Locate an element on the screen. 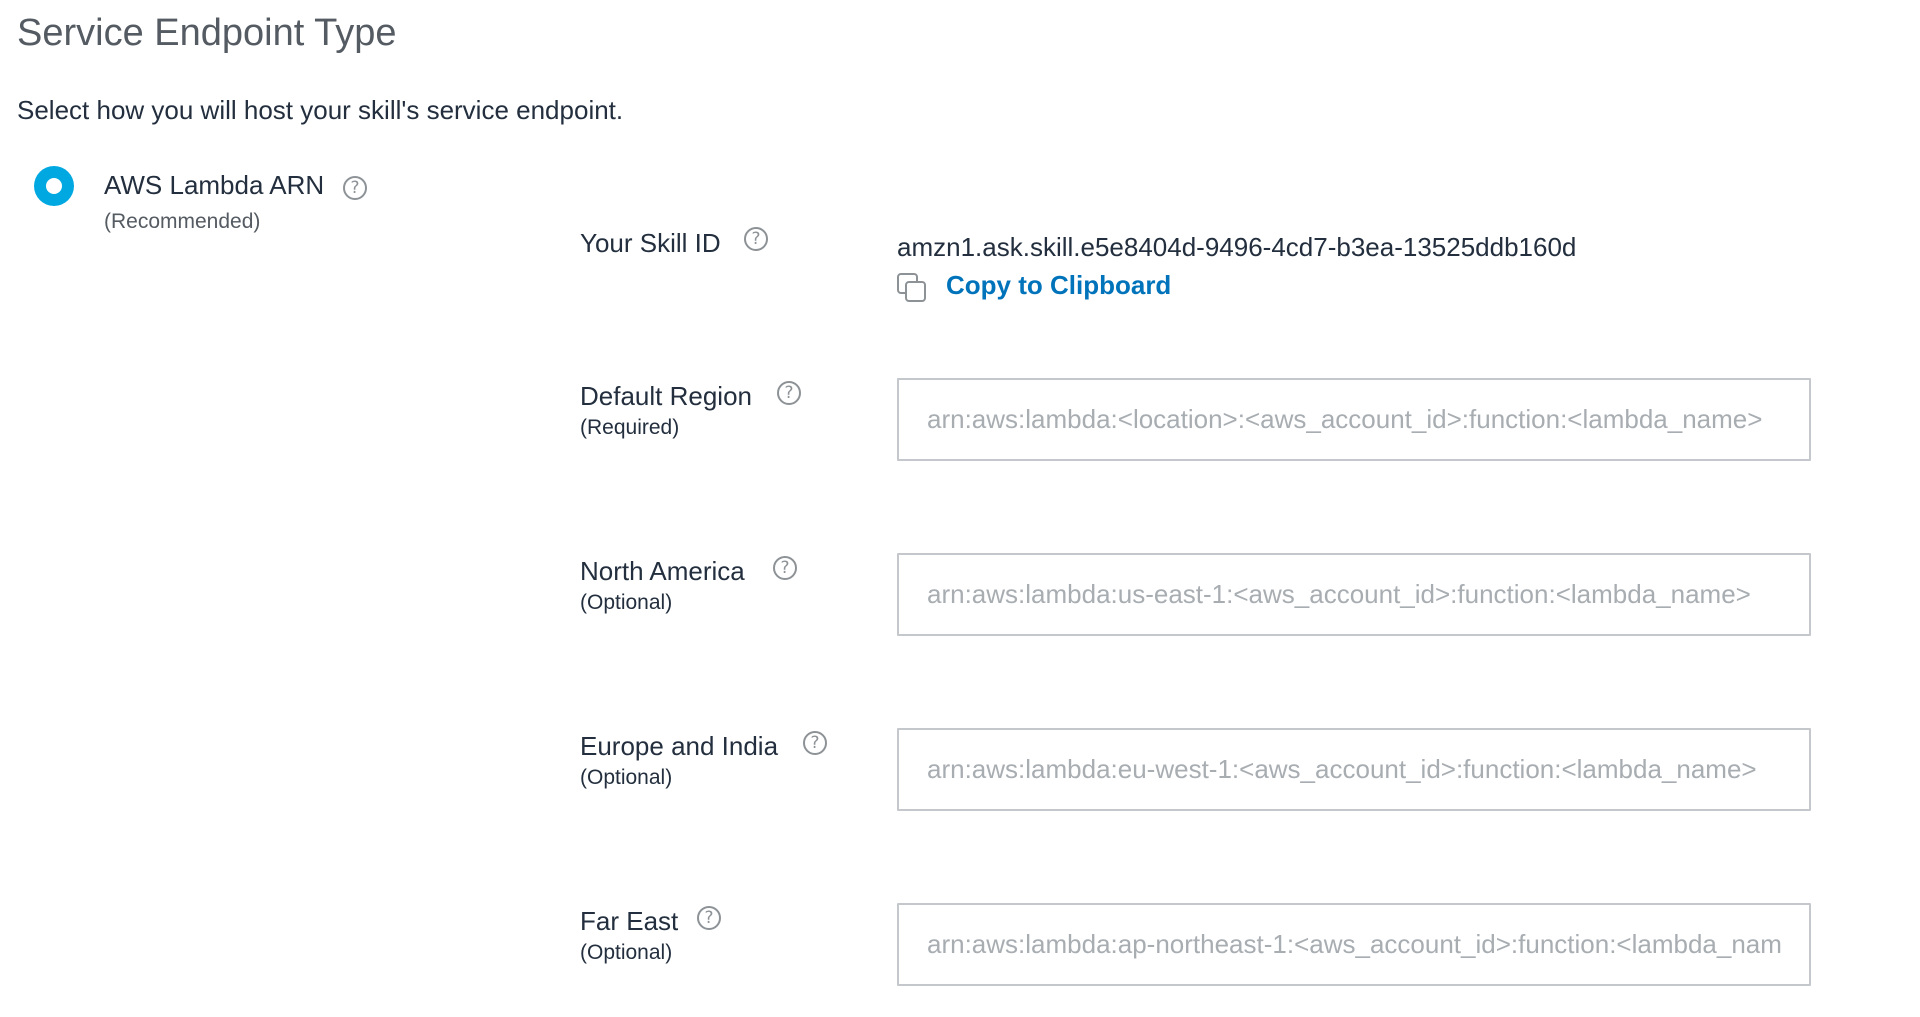 The width and height of the screenshot is (1920, 1017). north-america-label: North America is located at coordinates (662, 571).